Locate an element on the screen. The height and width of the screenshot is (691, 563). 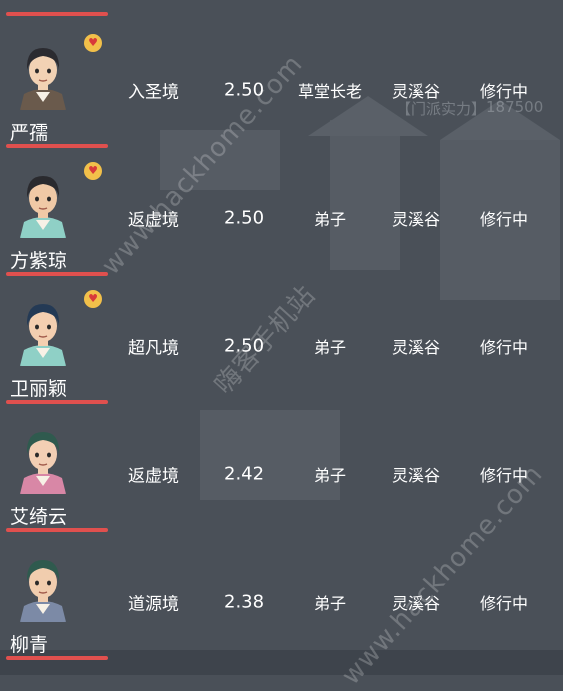
cultivation-realm: 道源境 is located at coordinates (153, 604).